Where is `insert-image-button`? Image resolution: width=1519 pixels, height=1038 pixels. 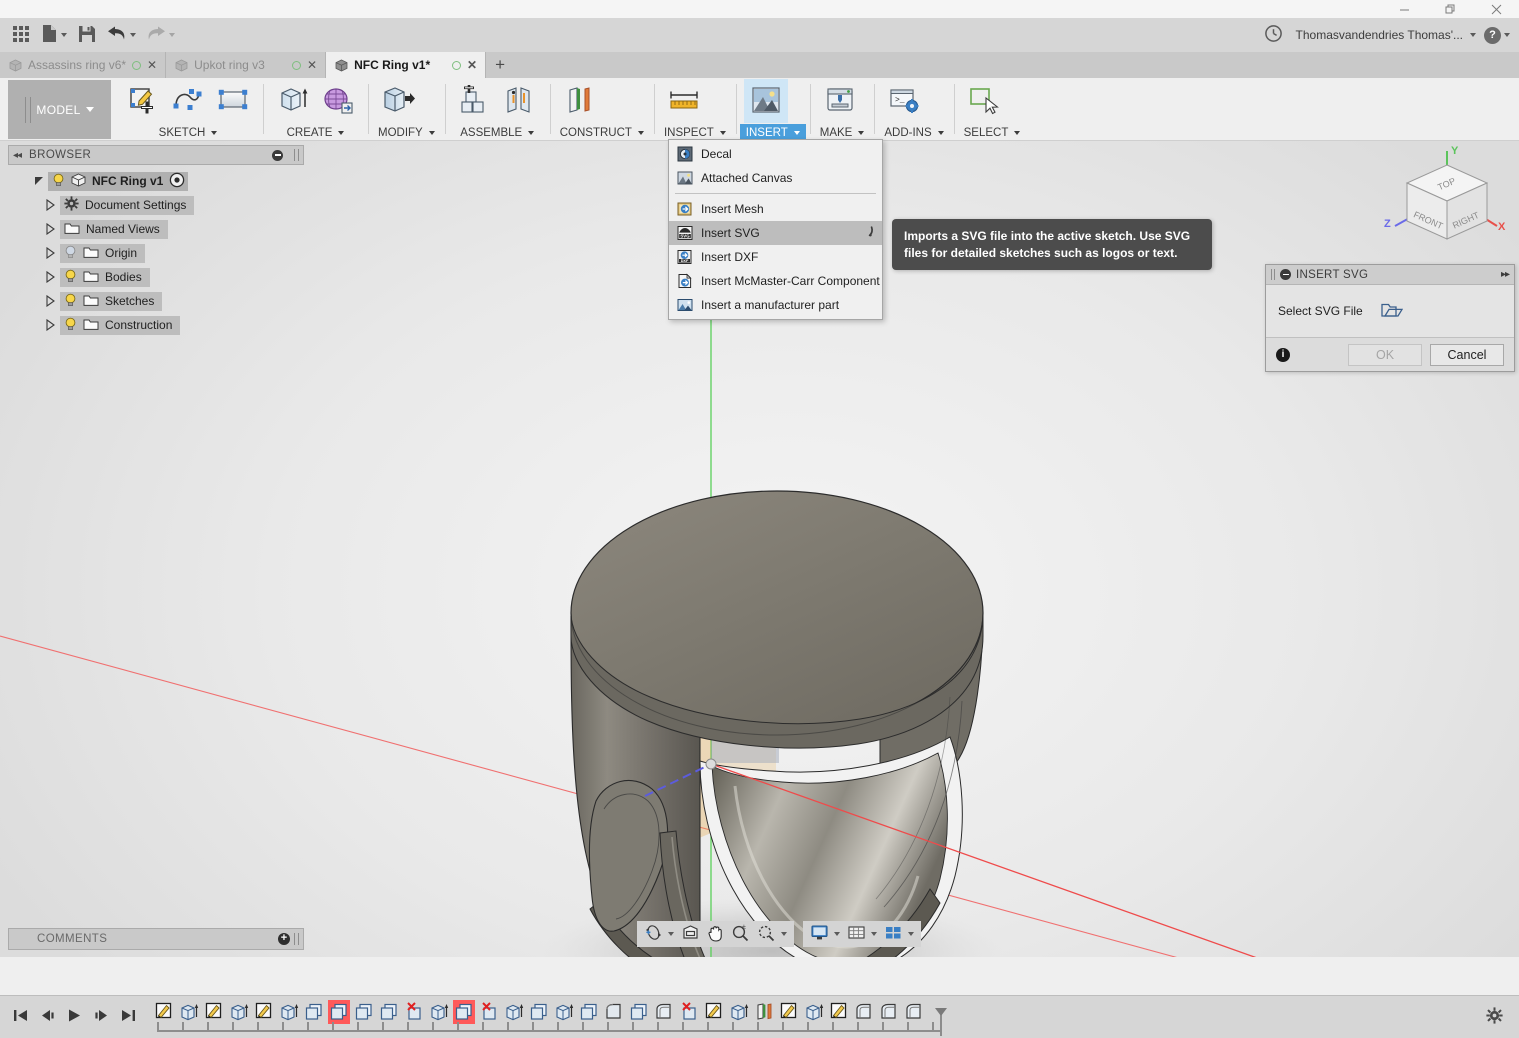 insert-image-button is located at coordinates (765, 101).